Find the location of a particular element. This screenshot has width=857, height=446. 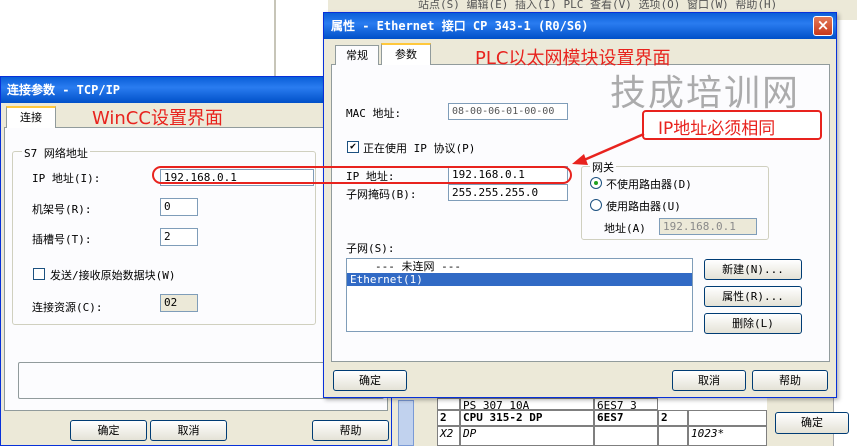

raw-data-checkbox is located at coordinates (39, 274).